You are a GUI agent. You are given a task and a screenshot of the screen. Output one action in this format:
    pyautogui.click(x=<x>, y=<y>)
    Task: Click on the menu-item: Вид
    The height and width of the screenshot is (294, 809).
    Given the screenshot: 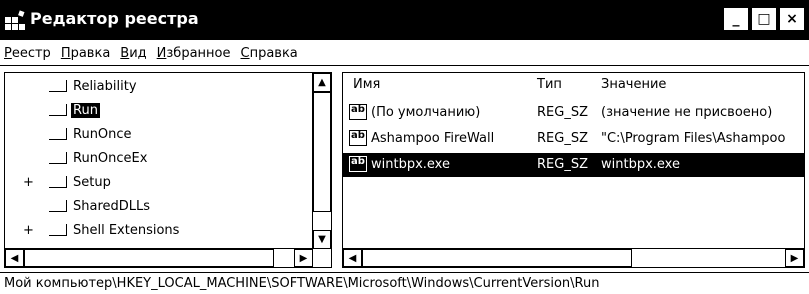 What is the action you would take?
    pyautogui.click(x=133, y=53)
    